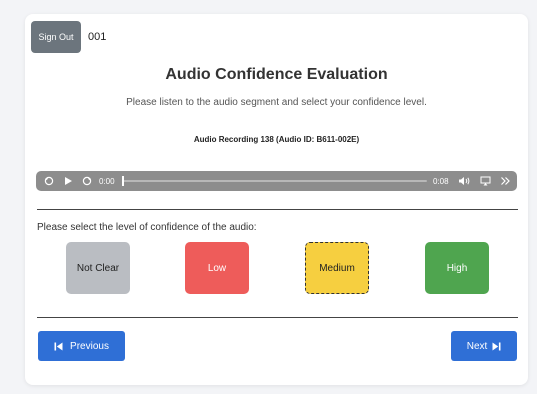  I want to click on skip-previous-icon, so click(58, 346).